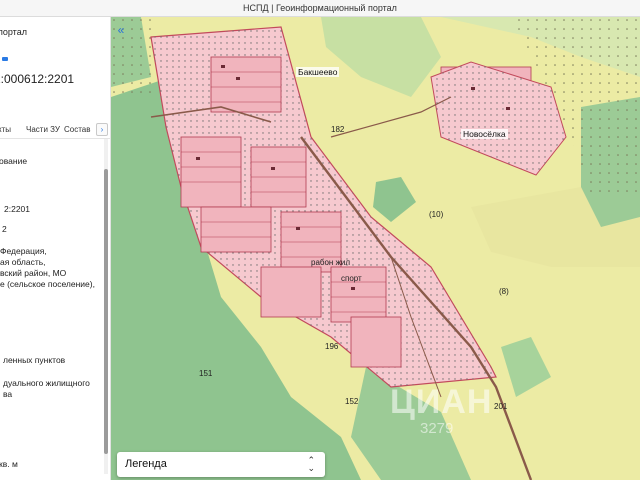 The height and width of the screenshot is (480, 640). What do you see at coordinates (4, 229) in the screenshot?
I see `field-short: 2` at bounding box center [4, 229].